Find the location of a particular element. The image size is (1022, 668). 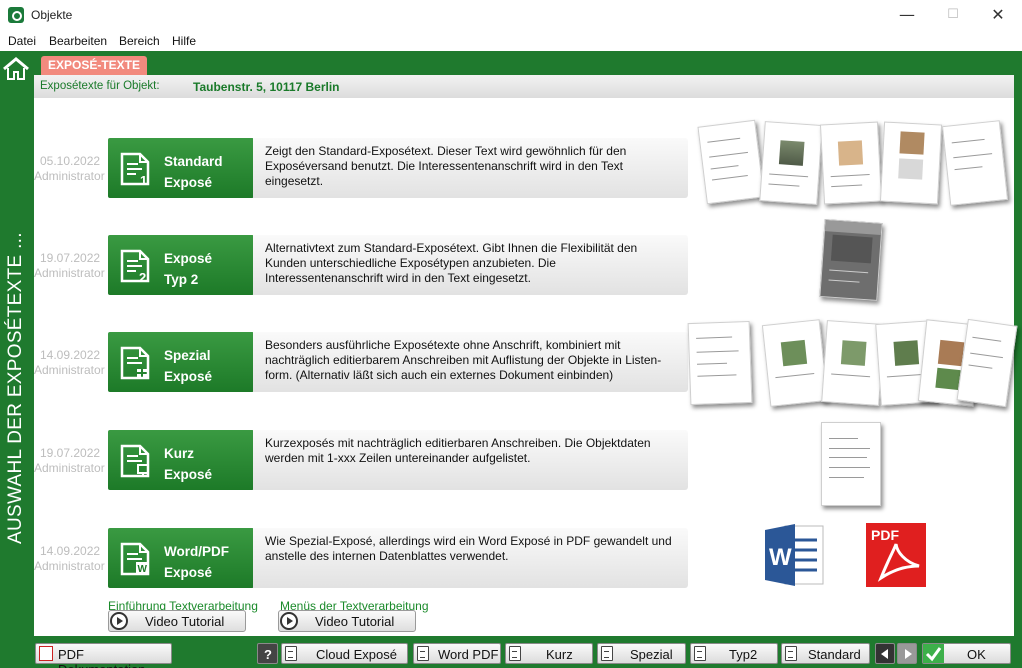

svg-text: W is located at coordinates (143, 569).